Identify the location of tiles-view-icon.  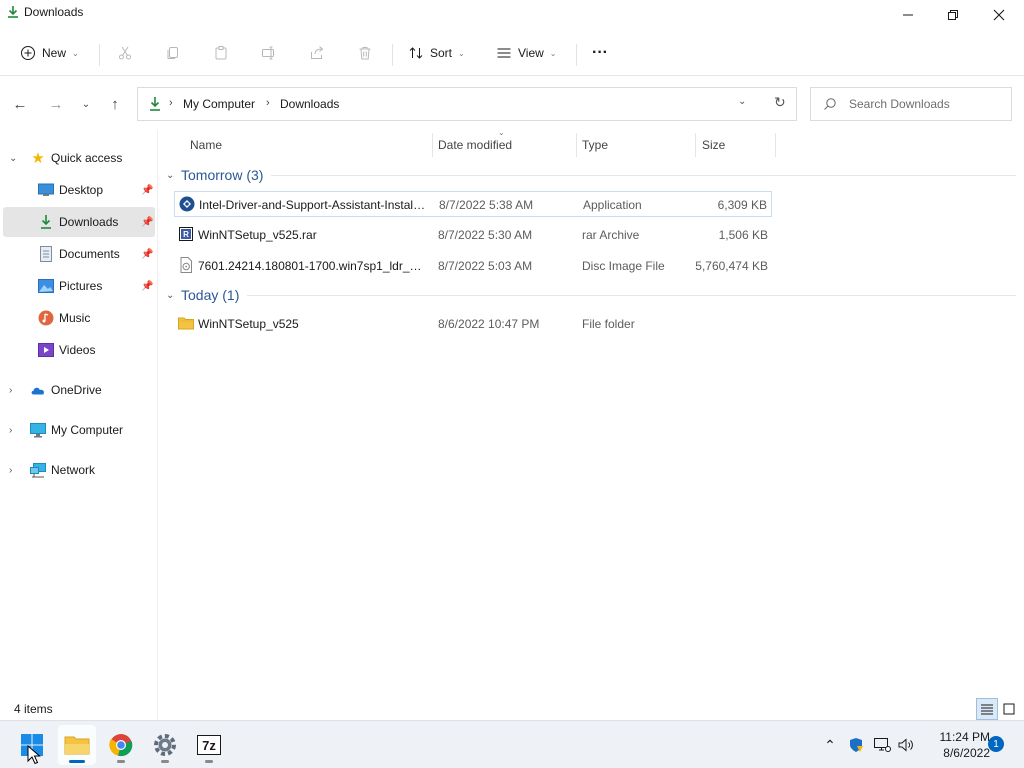
(1009, 709).